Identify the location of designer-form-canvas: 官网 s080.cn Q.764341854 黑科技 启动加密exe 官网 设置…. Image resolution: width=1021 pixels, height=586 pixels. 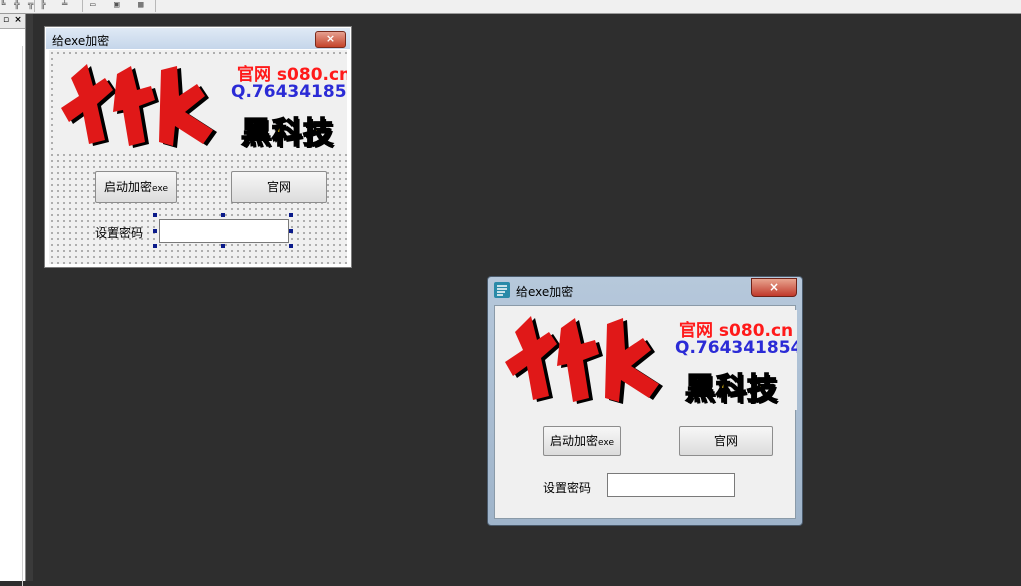
(198, 157).